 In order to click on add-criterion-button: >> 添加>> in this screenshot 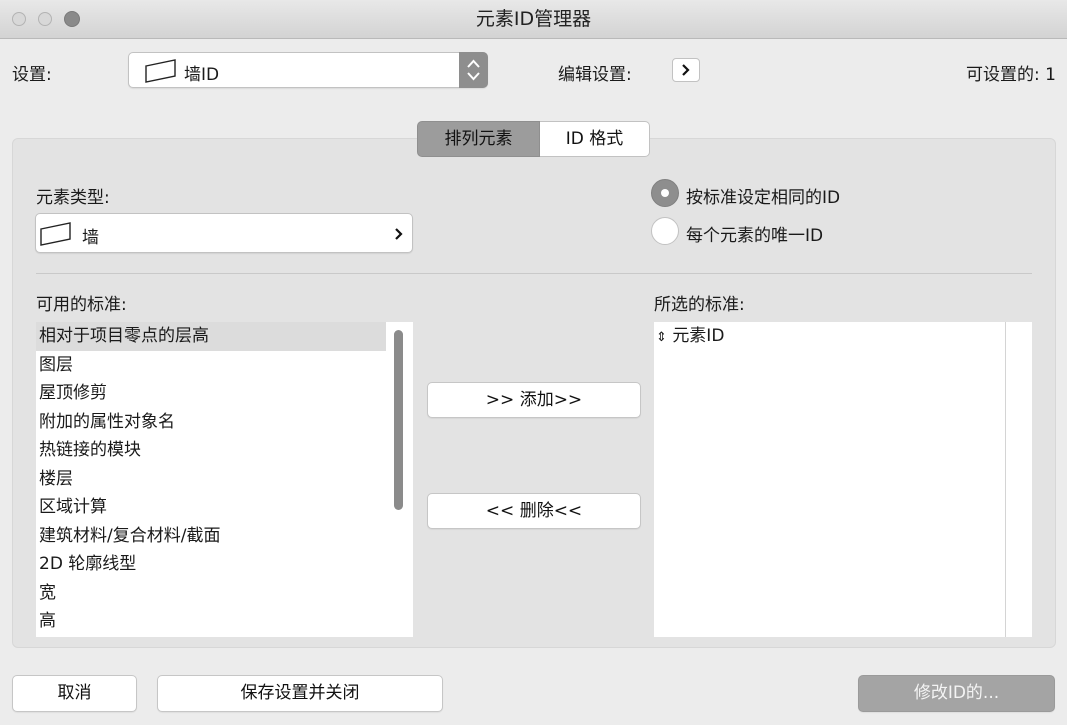, I will do `click(534, 400)`.